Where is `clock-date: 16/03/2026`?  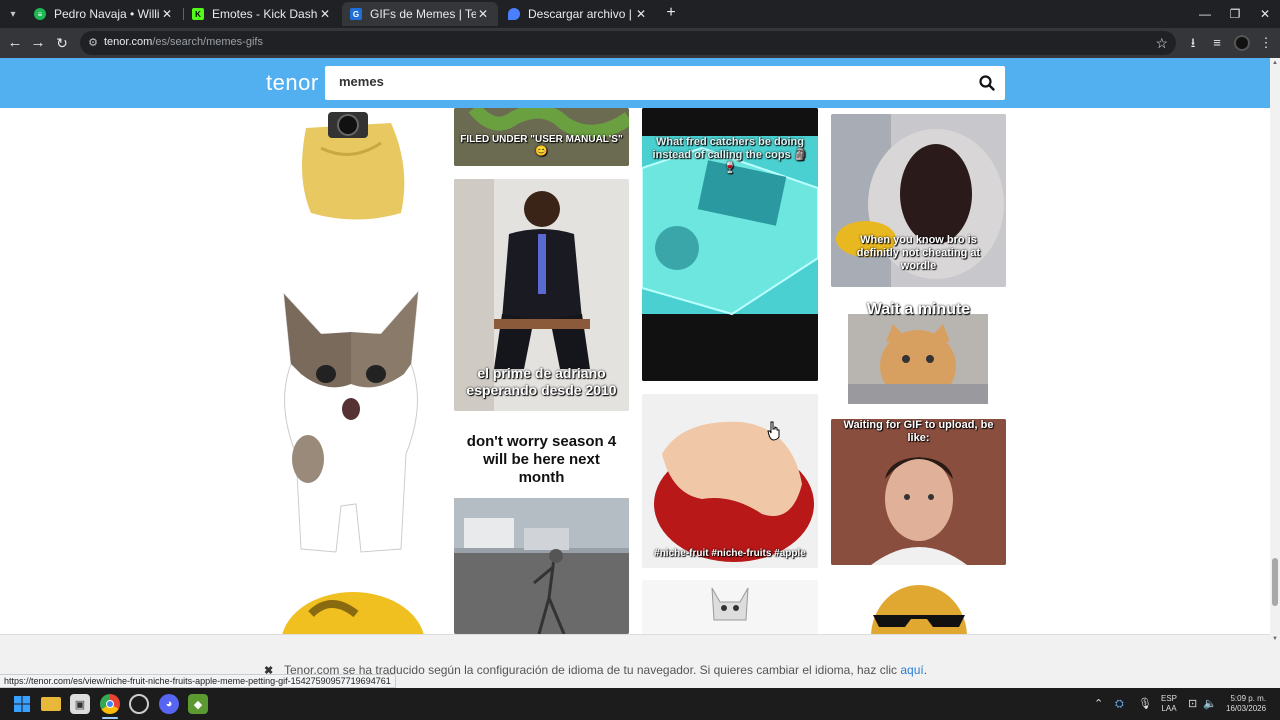
clock-date: 16/03/2026 is located at coordinates (1246, 708).